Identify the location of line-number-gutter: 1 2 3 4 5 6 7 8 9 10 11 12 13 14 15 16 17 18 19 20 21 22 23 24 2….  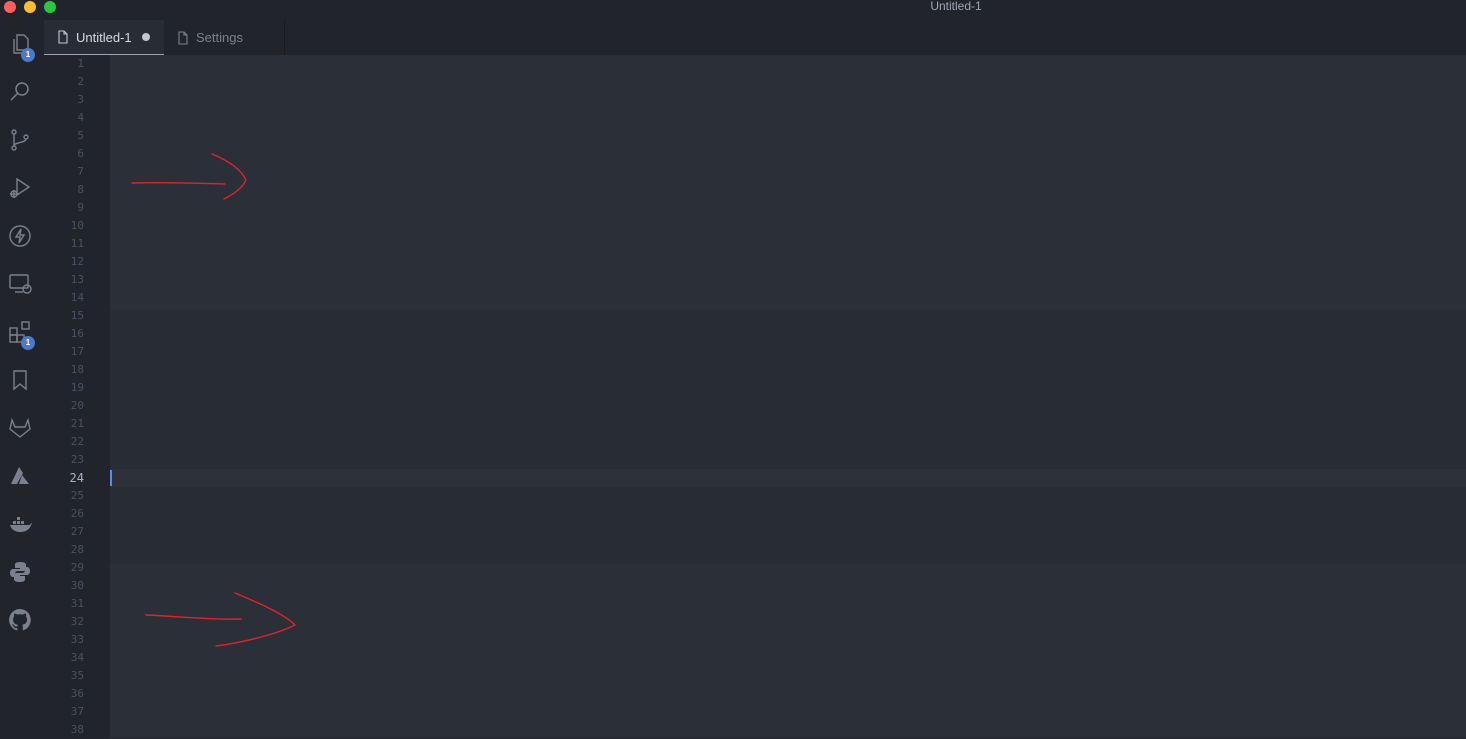
(77, 396).